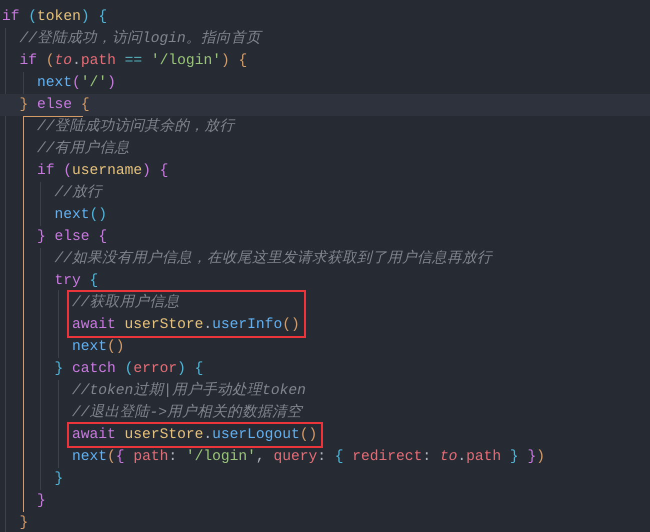 Image resolution: width=650 pixels, height=532 pixels. What do you see at coordinates (136, 126) in the screenshot?
I see `code-line: //登陆成功访问其余的，放行` at bounding box center [136, 126].